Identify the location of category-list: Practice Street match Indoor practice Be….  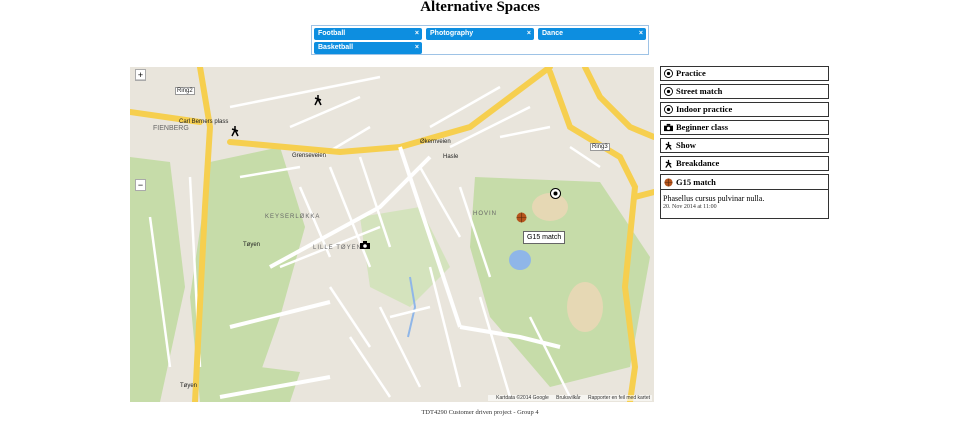
(744, 144).